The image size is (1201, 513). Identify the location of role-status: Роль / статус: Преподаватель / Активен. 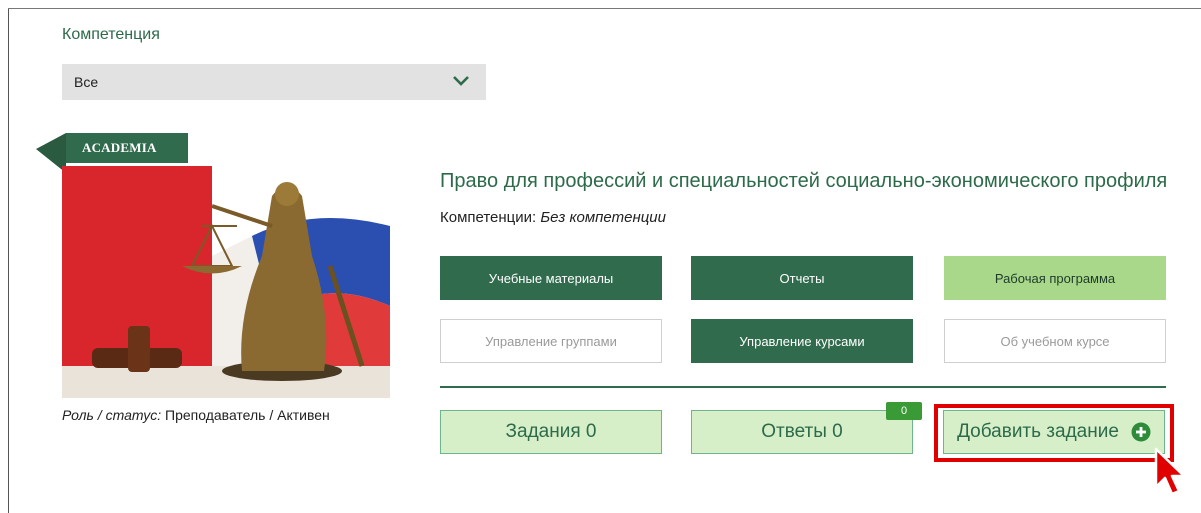
(196, 415).